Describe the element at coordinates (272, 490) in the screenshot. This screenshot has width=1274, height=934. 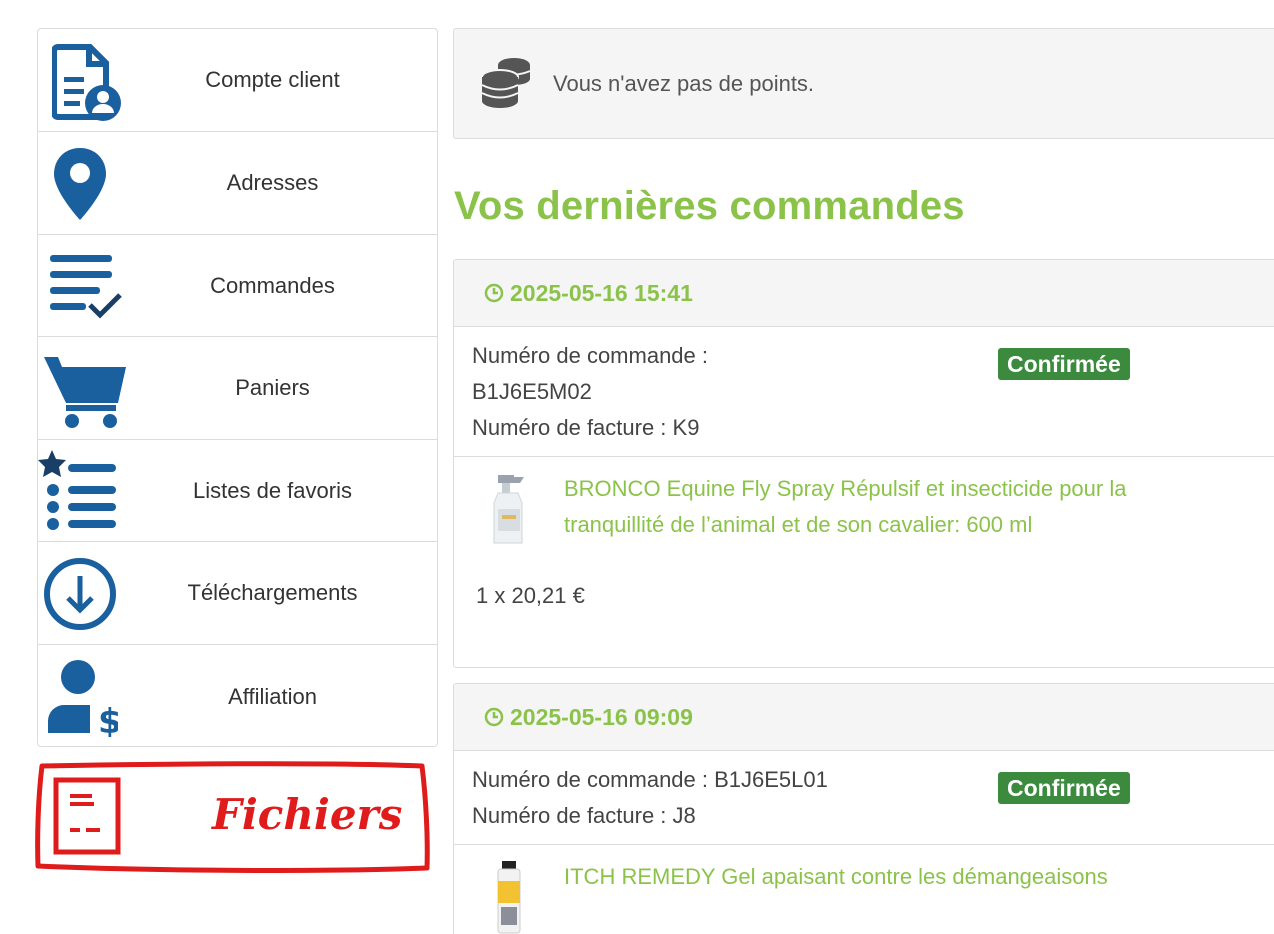
I see `menu-item-label: Listes de favoris` at that location.